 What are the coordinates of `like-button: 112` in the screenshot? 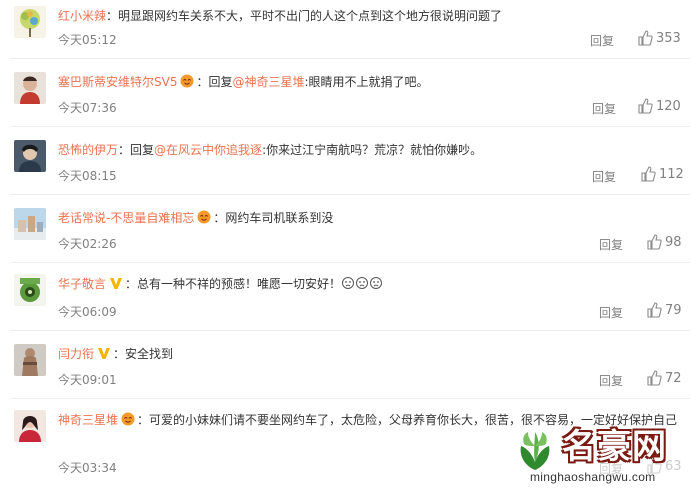 It's located at (662, 174).